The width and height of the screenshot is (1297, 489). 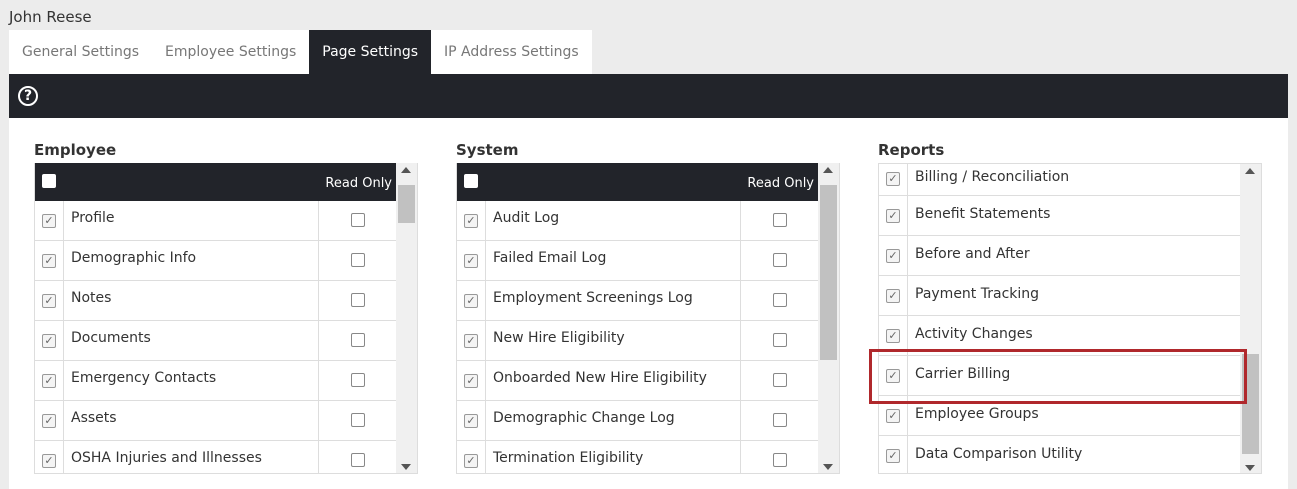 What do you see at coordinates (91, 298) in the screenshot?
I see `employee-item-label: Notes` at bounding box center [91, 298].